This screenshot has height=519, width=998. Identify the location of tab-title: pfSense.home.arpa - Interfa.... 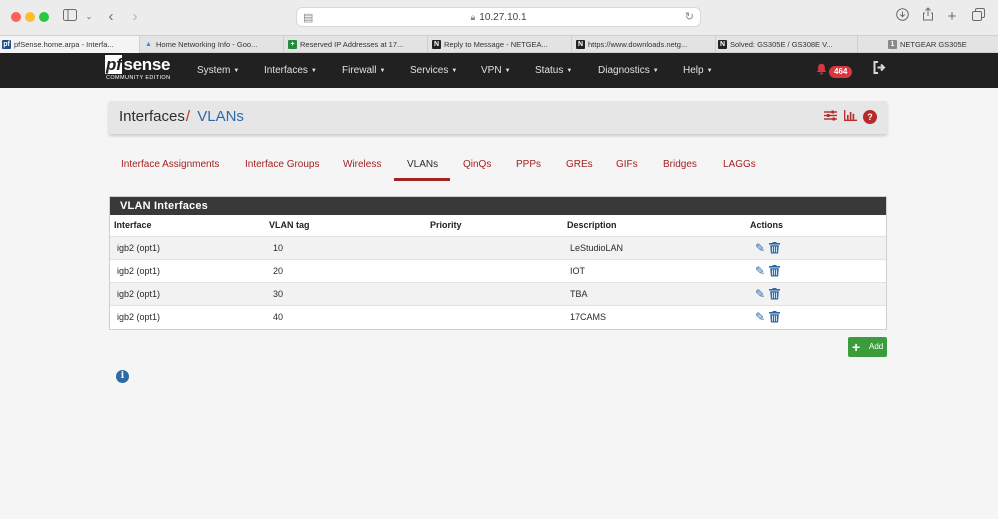
(64, 44).